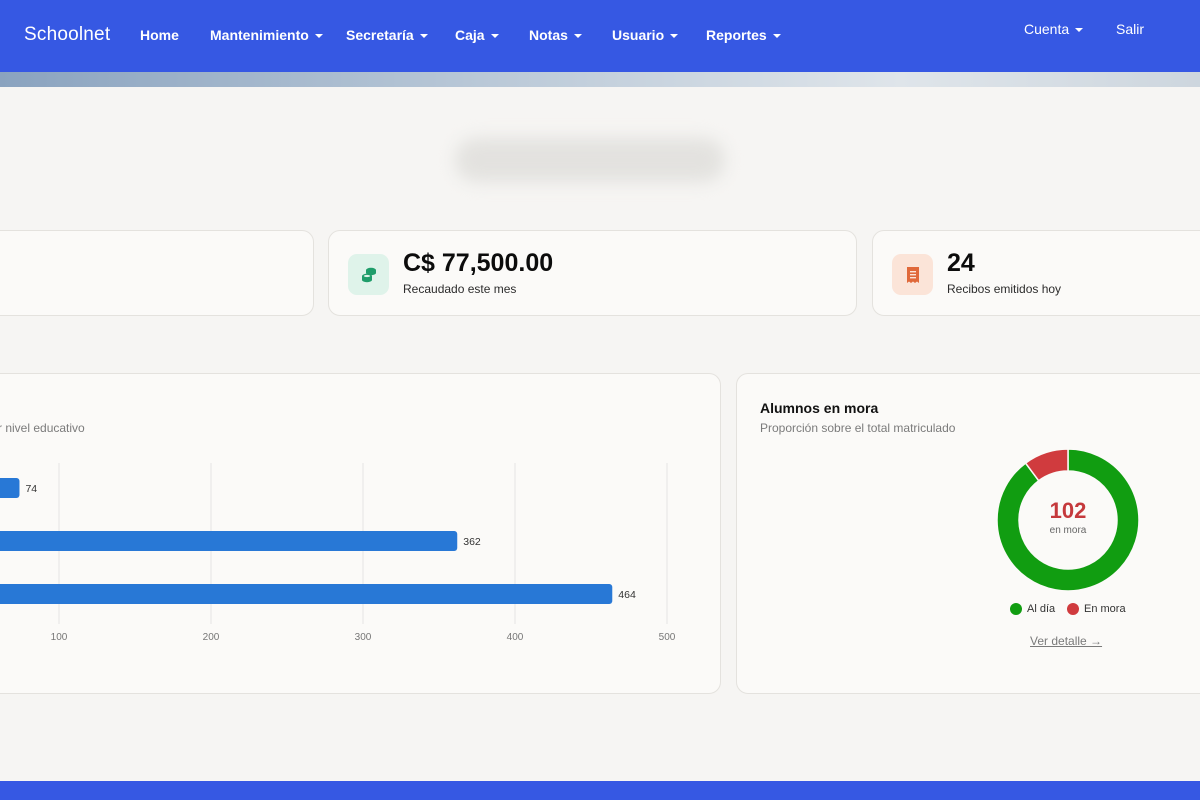  I want to click on legend-label: Al día, so click(1041, 609).